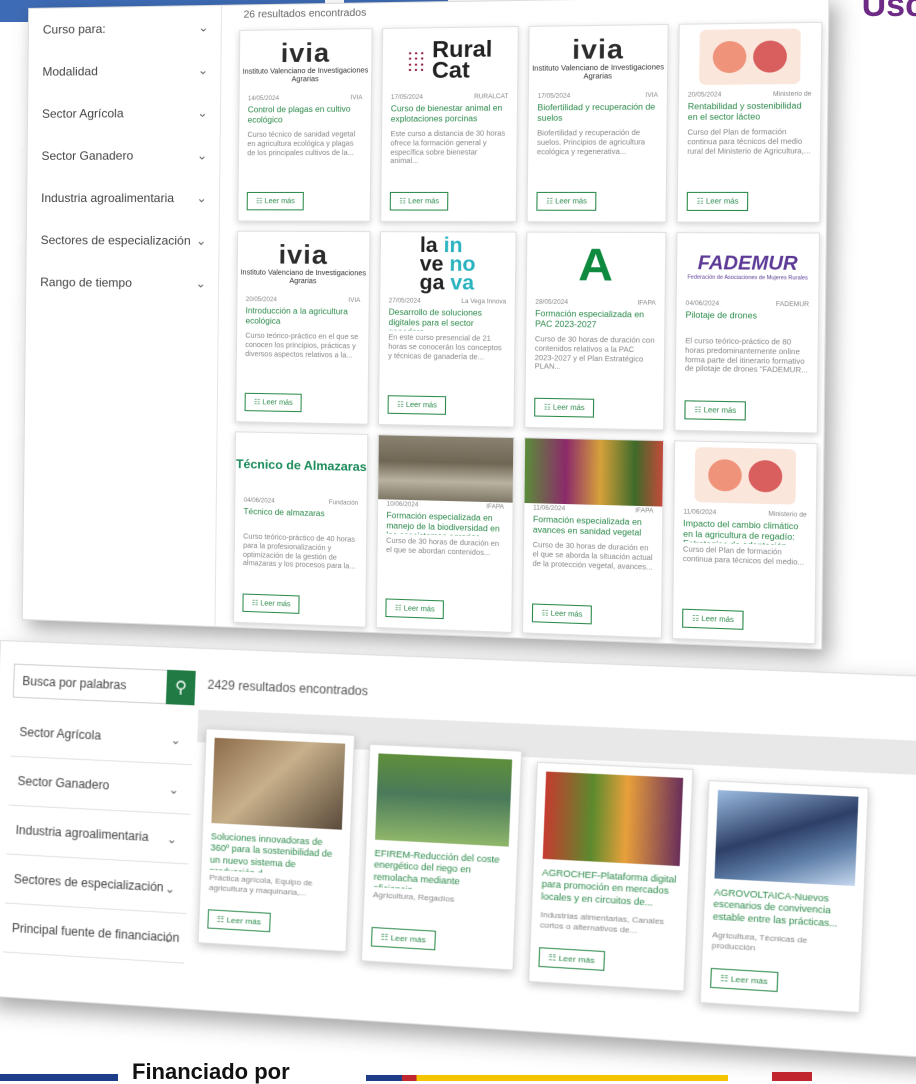 The height and width of the screenshot is (1084, 916). Describe the element at coordinates (94, 933) in the screenshot. I see `filter-fuente-financiacion: Principal fuente de financiación ⌄` at that location.